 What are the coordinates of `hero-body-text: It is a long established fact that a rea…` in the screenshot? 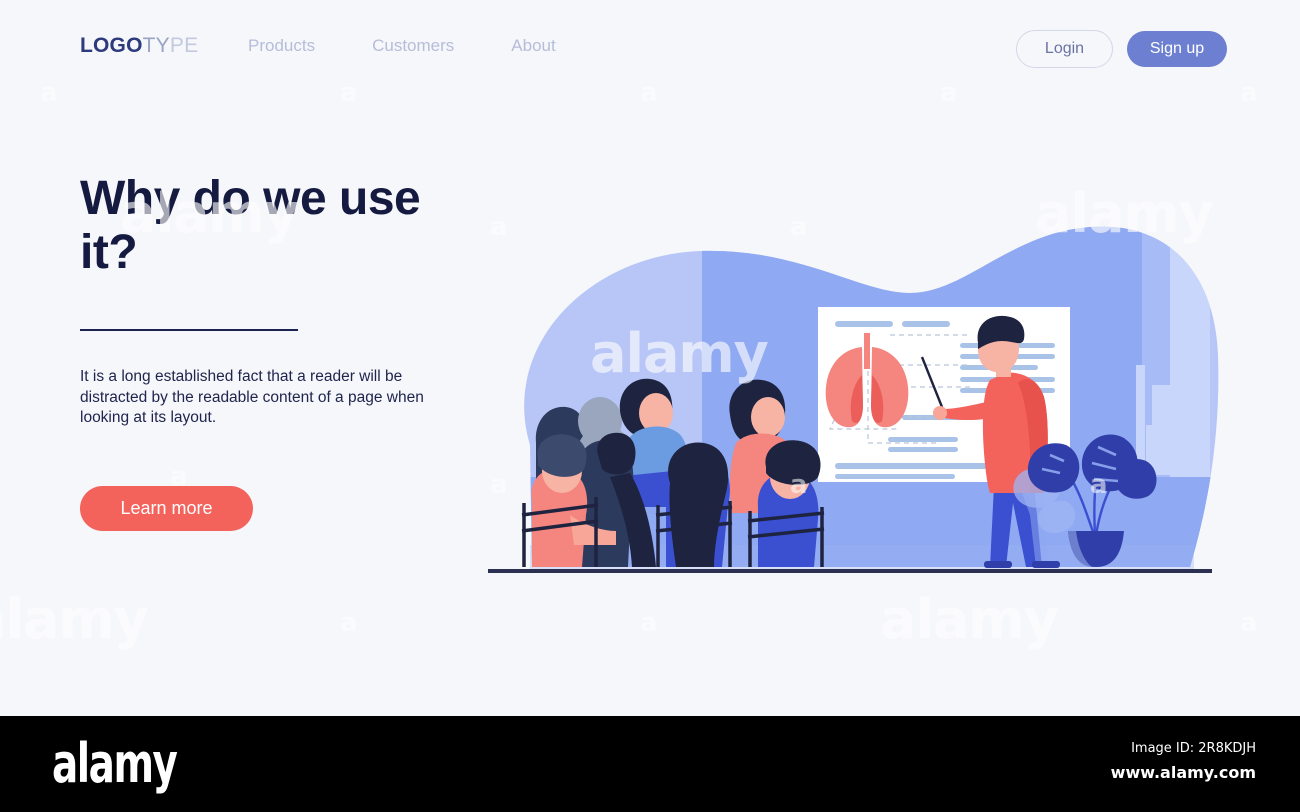 It's located at (252, 397).